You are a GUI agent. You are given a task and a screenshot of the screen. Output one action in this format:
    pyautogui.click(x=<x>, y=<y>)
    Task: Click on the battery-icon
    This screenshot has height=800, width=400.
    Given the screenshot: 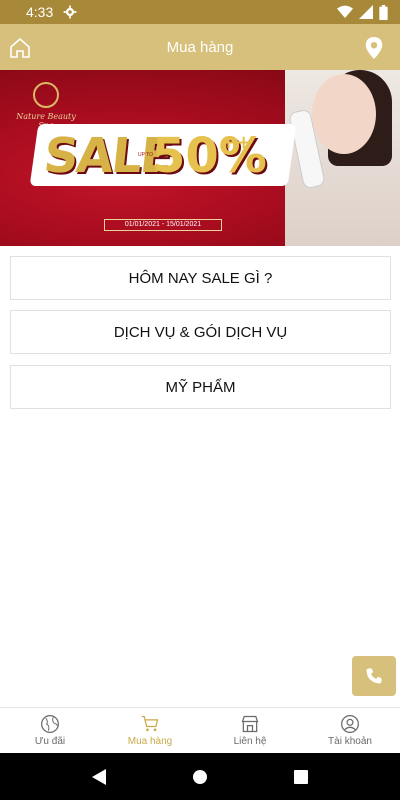 What is the action you would take?
    pyautogui.click(x=383, y=12)
    